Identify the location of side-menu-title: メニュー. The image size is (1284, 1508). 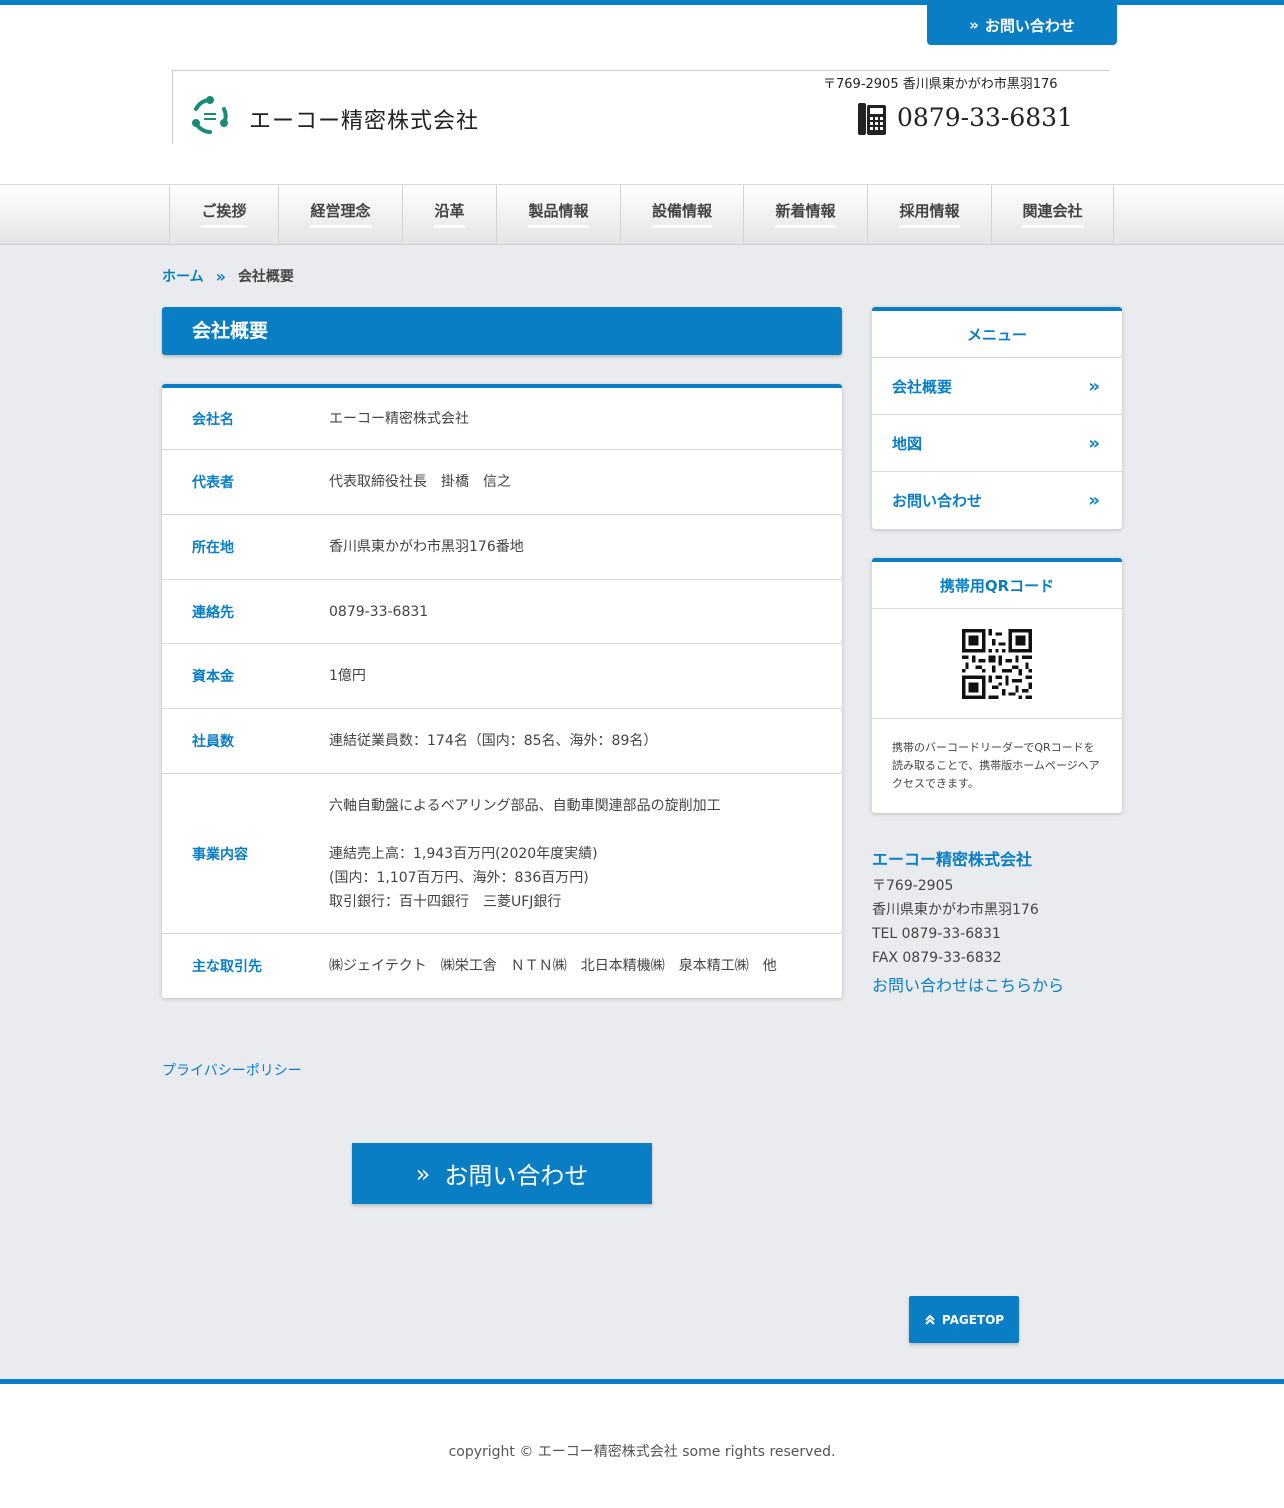
(997, 334).